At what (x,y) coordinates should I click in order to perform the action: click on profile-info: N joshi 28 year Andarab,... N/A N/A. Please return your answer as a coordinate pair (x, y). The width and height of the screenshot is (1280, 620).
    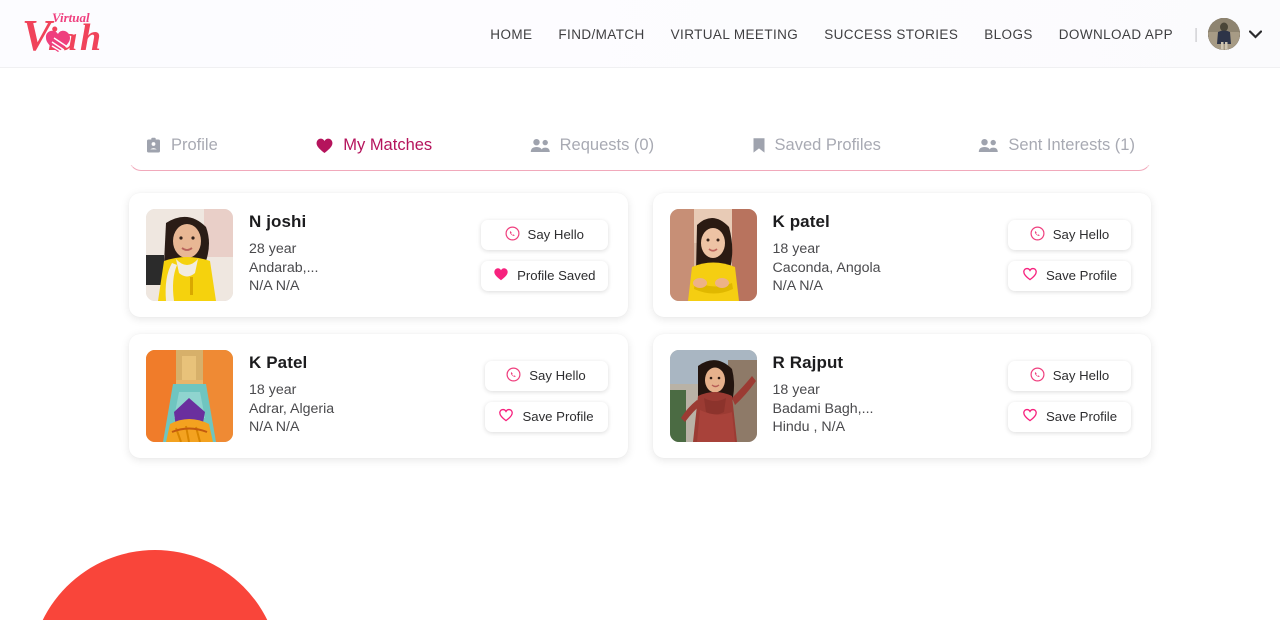
    Looking at the image, I should click on (365, 255).